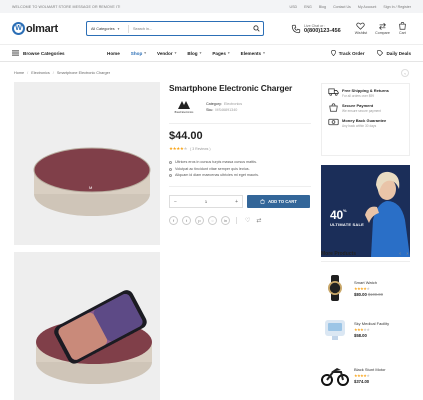 The height and width of the screenshot is (400, 423). I want to click on product-title: Smartphone Electronic Charger, so click(231, 88).